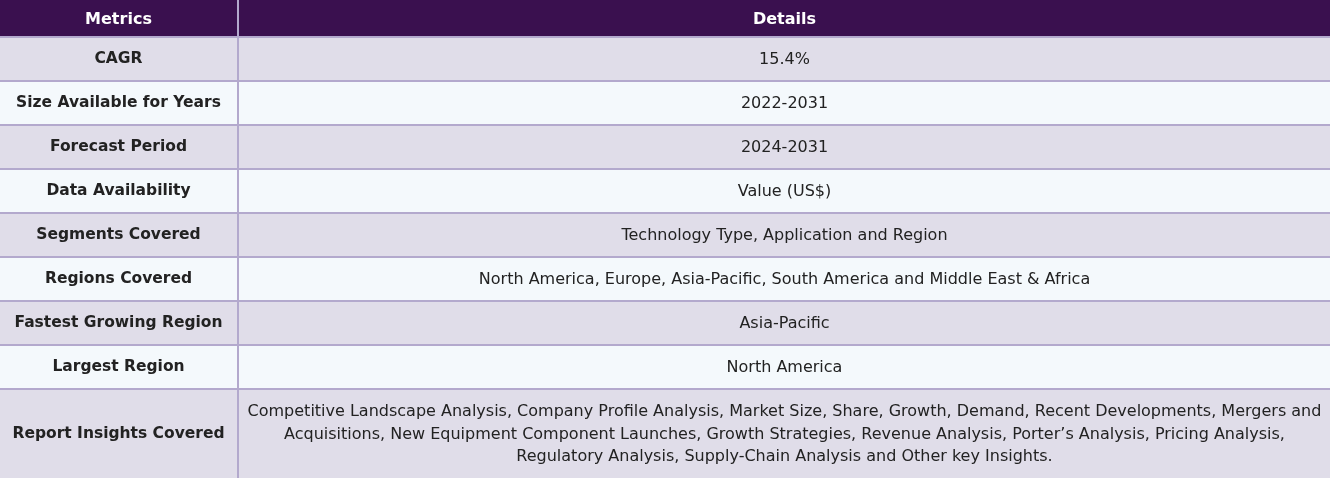  Describe the element at coordinates (119, 18) in the screenshot. I see `column-header: Metrics` at that location.